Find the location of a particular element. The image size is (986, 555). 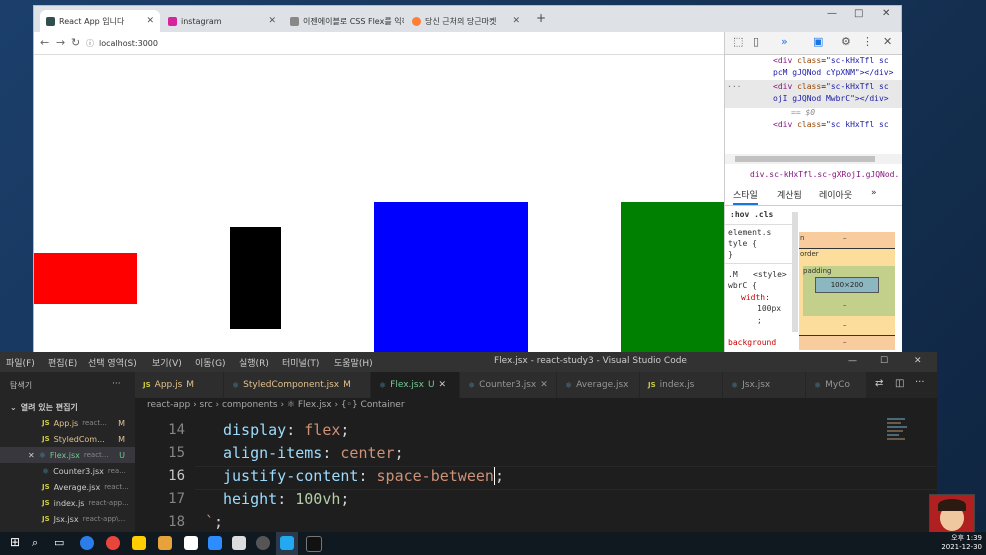

editor-tab: ⚛ Jsx.jsx is located at coordinates (764, 385).